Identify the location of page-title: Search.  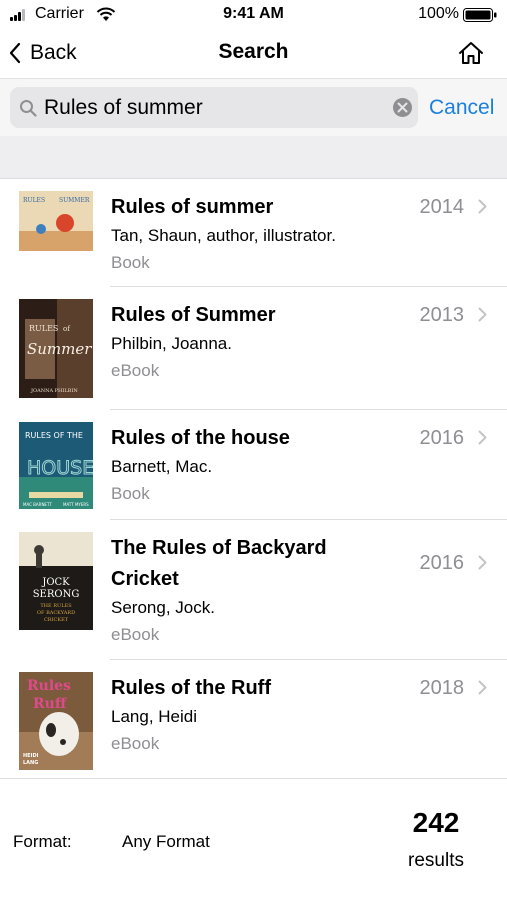
(253, 51).